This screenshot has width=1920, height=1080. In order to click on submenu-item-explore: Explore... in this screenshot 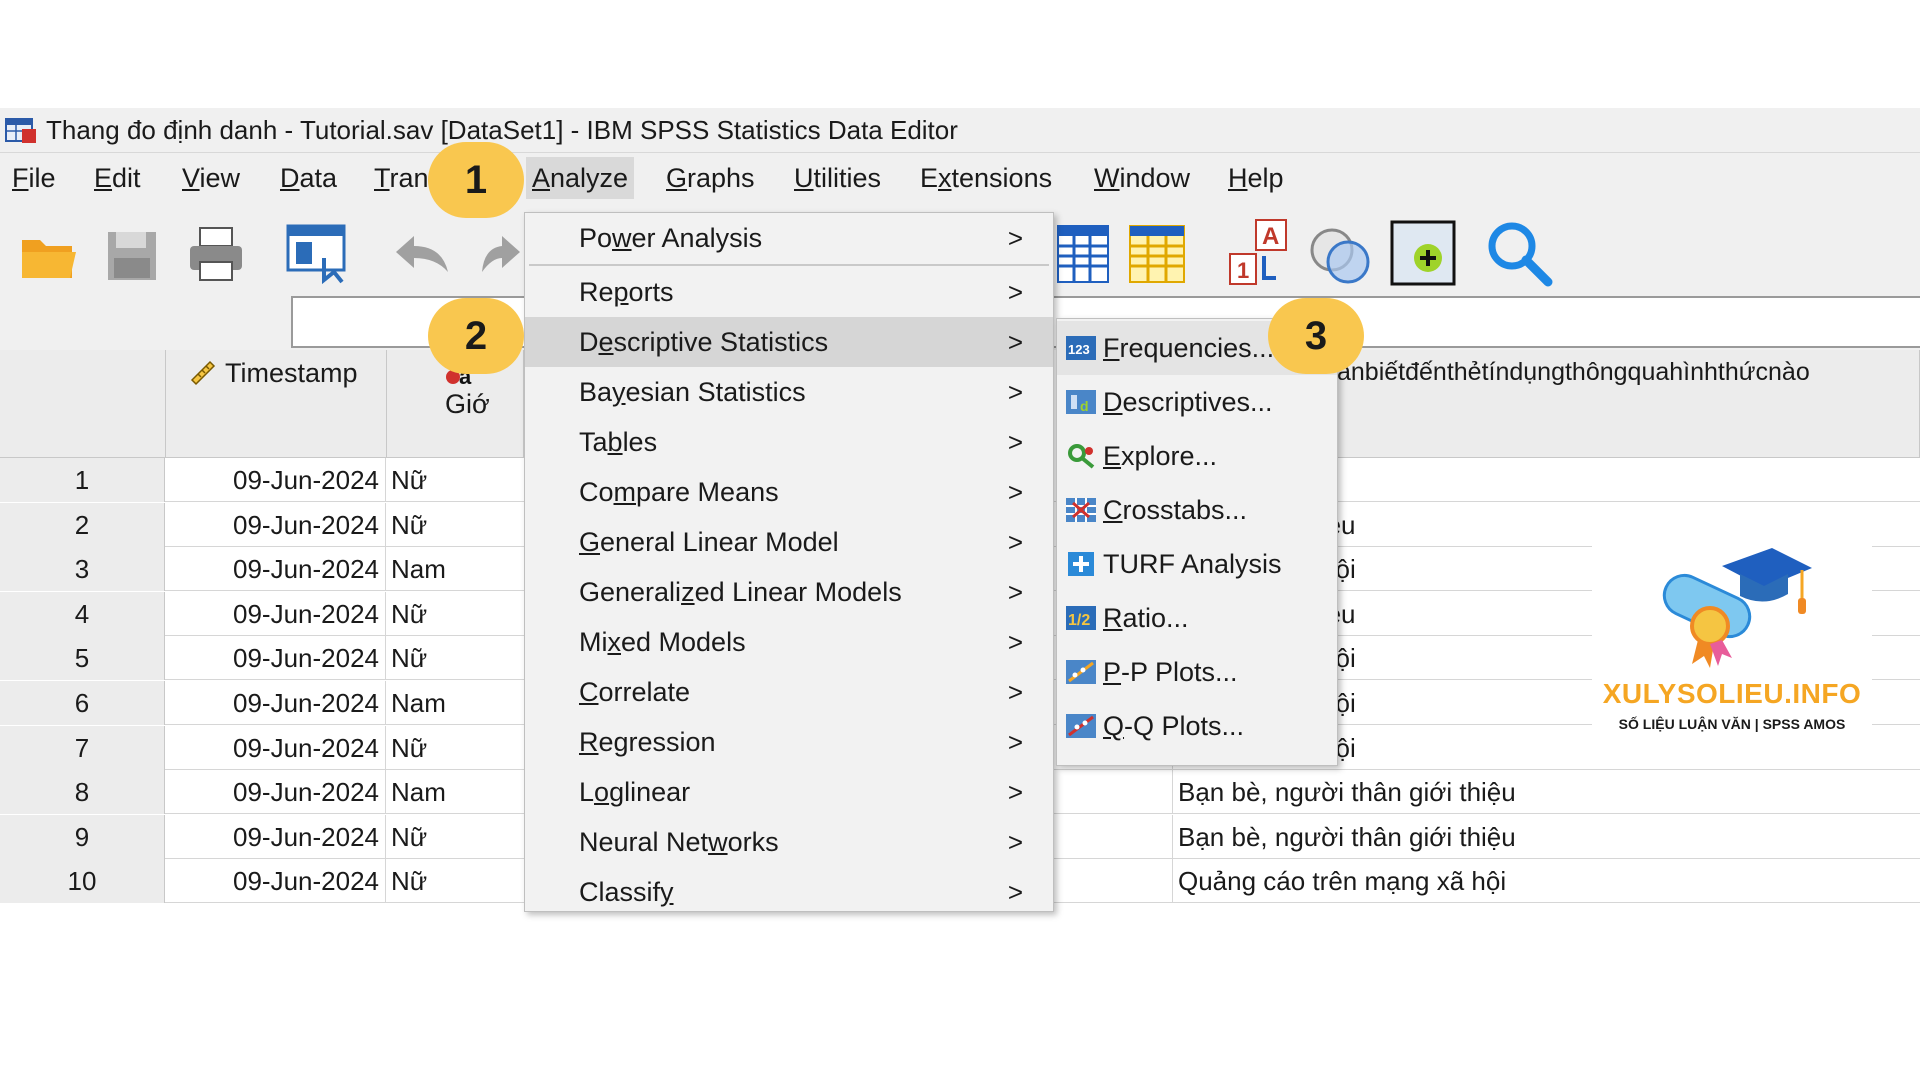, I will do `click(1197, 456)`.